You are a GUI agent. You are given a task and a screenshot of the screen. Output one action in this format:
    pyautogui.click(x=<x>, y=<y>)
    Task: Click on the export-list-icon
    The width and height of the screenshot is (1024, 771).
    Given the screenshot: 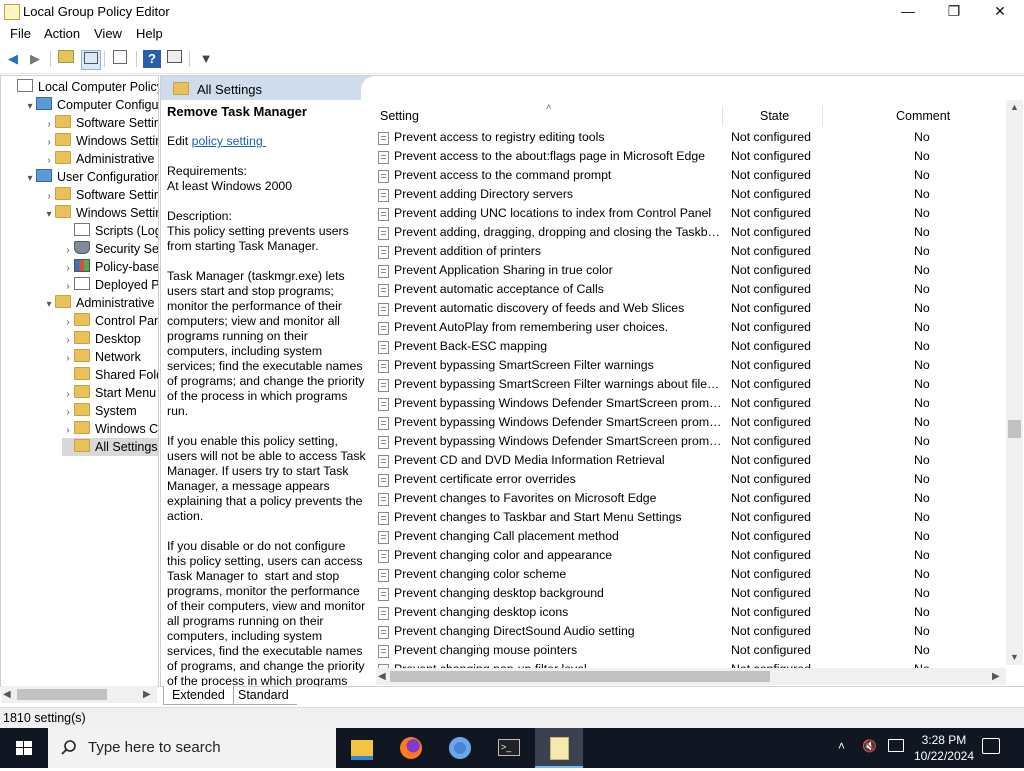 What is the action you would take?
    pyautogui.click(x=120, y=59)
    